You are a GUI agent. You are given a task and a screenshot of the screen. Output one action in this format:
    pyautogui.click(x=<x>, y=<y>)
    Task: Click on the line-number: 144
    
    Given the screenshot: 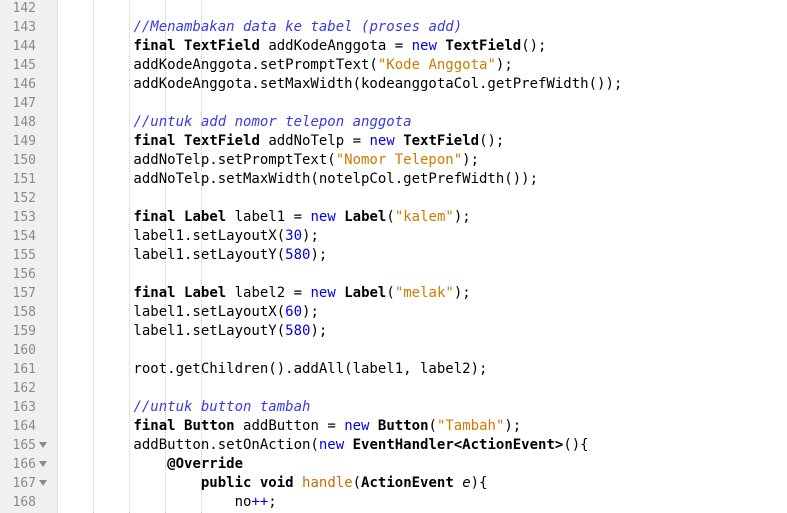 What is the action you would take?
    pyautogui.click(x=24, y=46)
    